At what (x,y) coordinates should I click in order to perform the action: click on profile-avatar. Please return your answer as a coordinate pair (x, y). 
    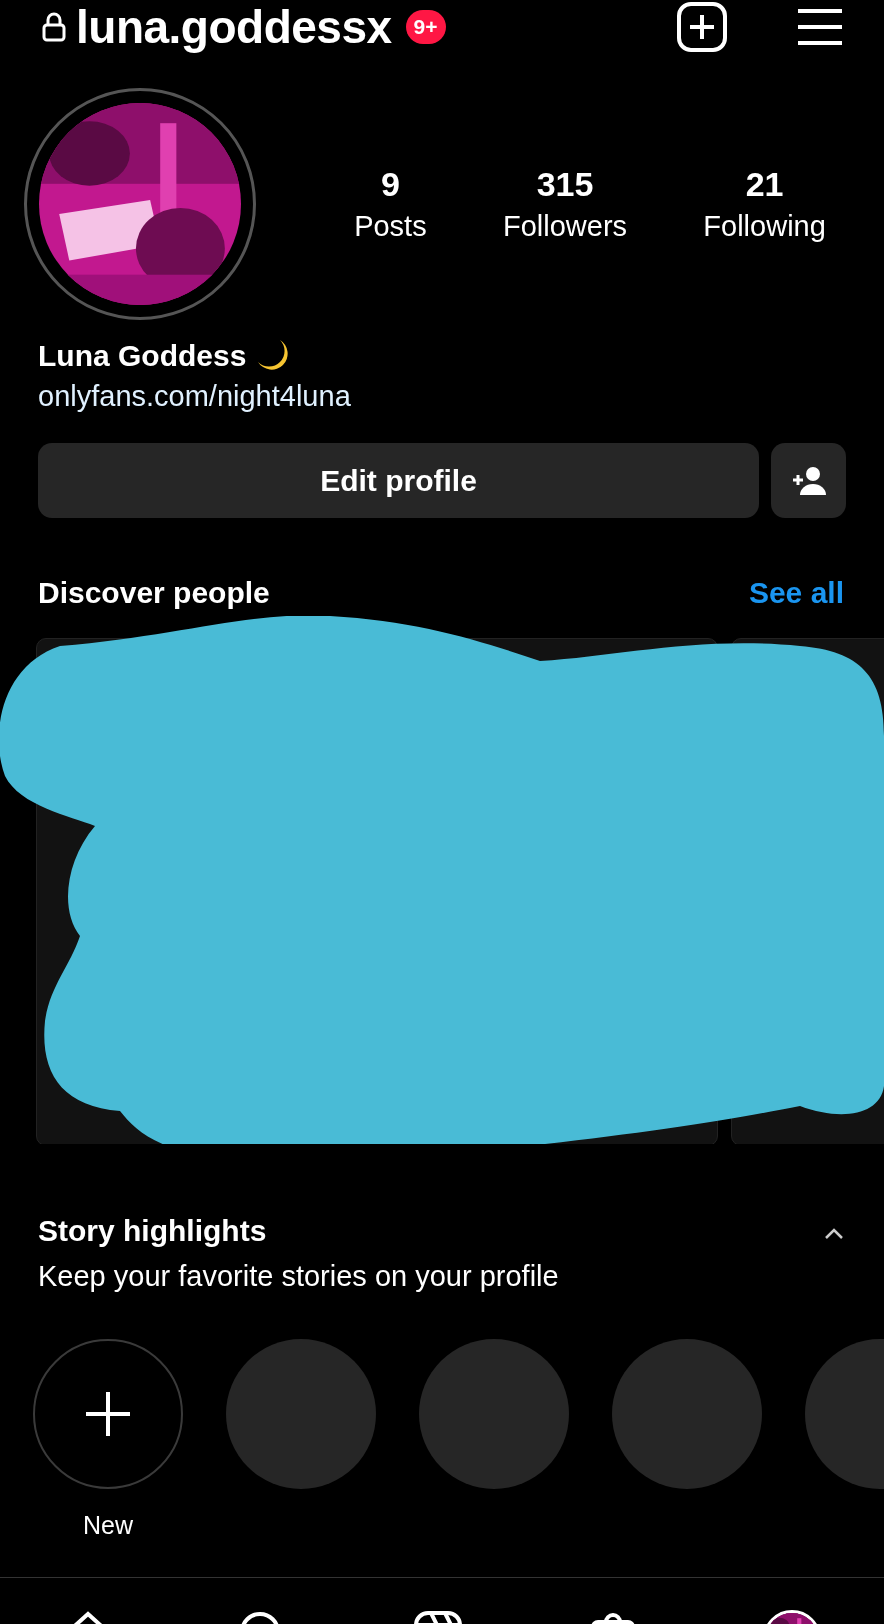
    Looking at the image, I should click on (140, 204).